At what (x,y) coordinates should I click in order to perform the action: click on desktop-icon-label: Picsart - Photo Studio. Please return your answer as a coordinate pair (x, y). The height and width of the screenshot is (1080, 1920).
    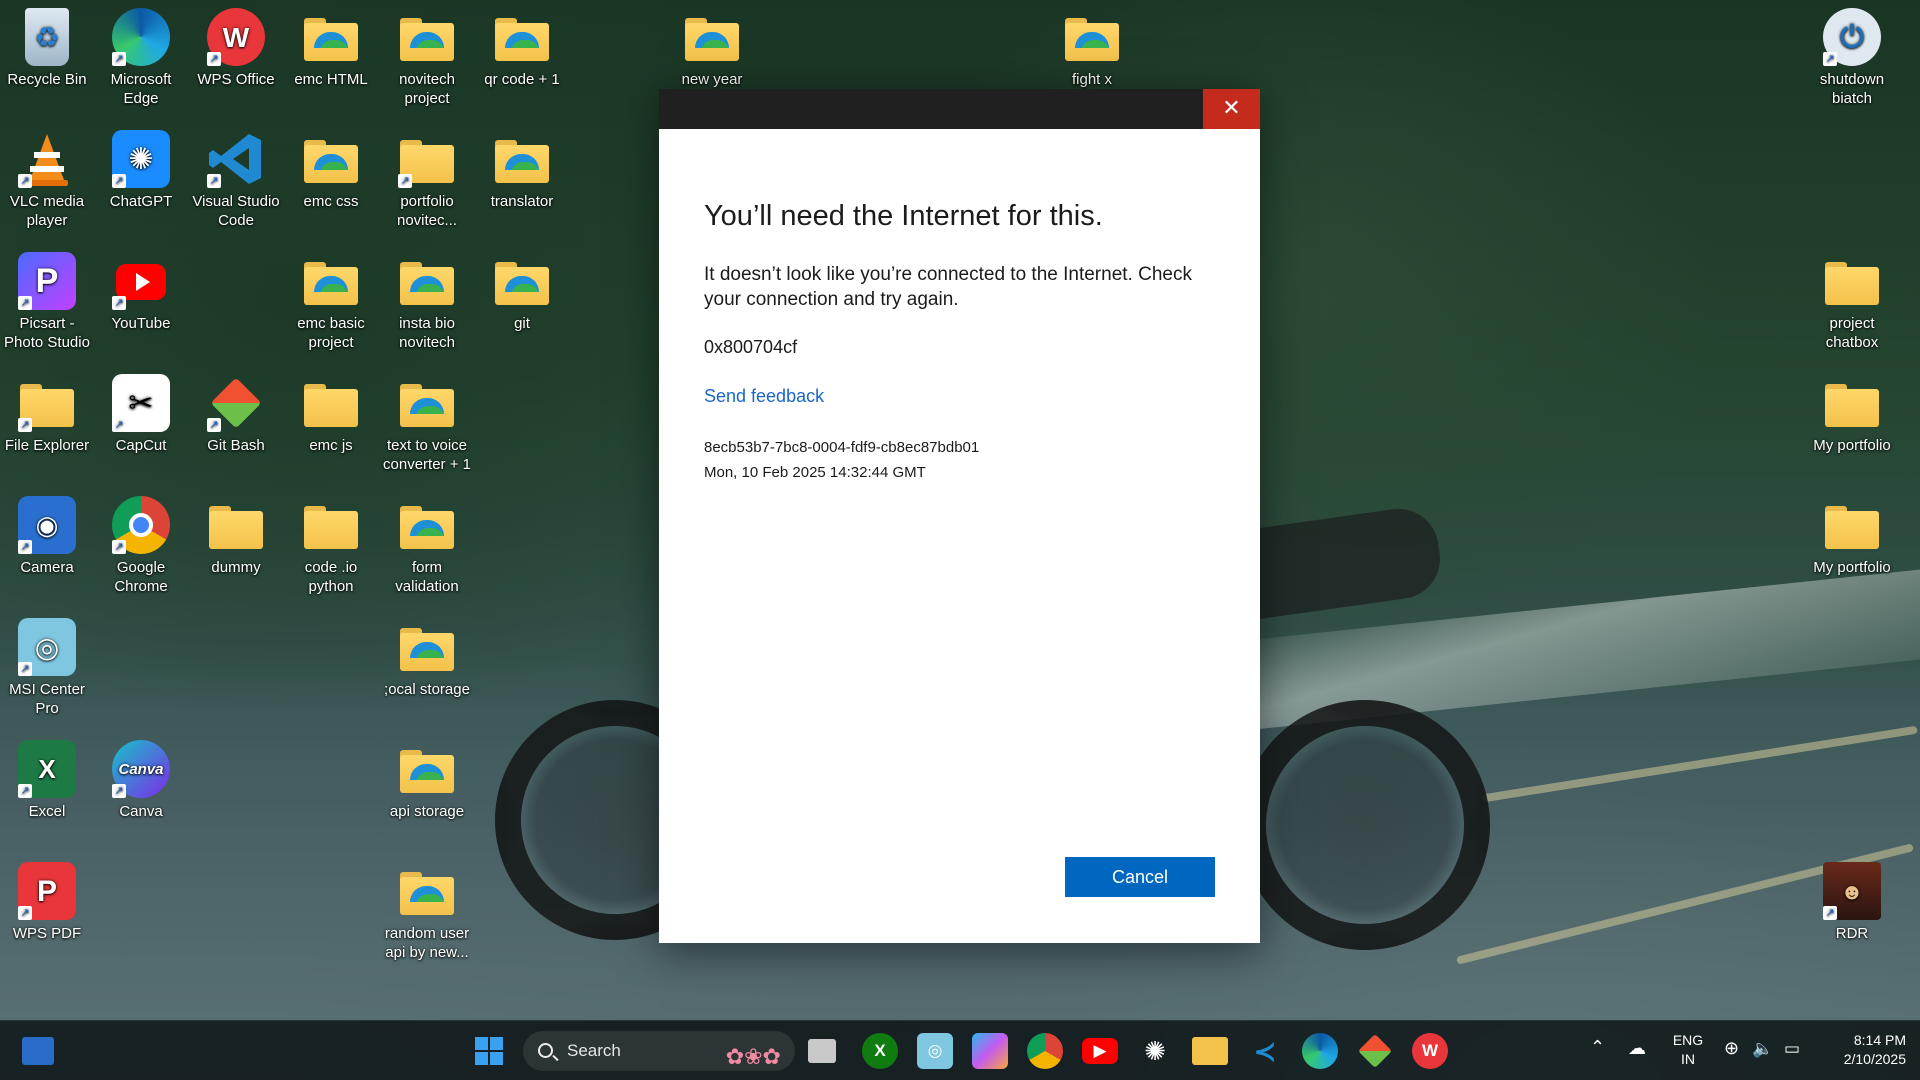
    Looking at the image, I should click on (47, 333).